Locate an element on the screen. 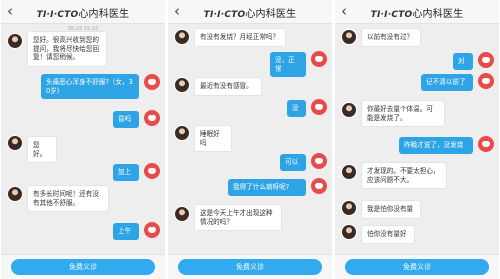  patient-message: 记不清以前了 is located at coordinates (447, 82).